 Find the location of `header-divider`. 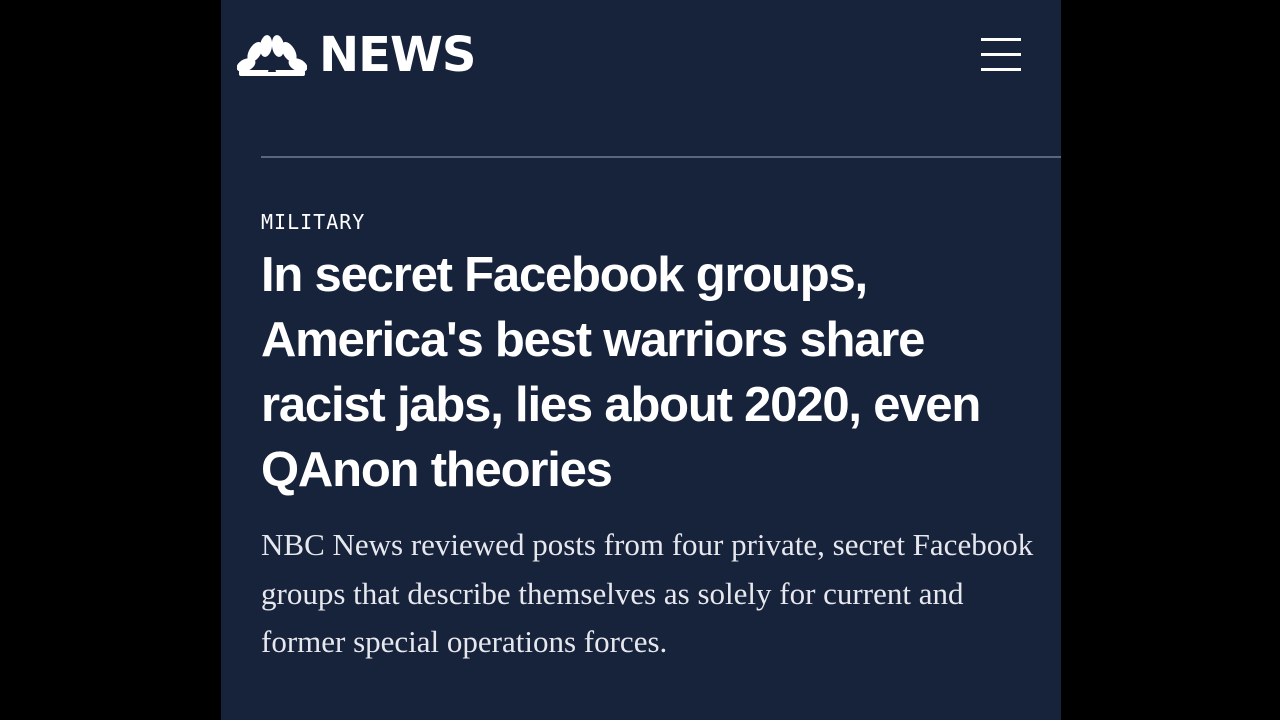

header-divider is located at coordinates (661, 157).